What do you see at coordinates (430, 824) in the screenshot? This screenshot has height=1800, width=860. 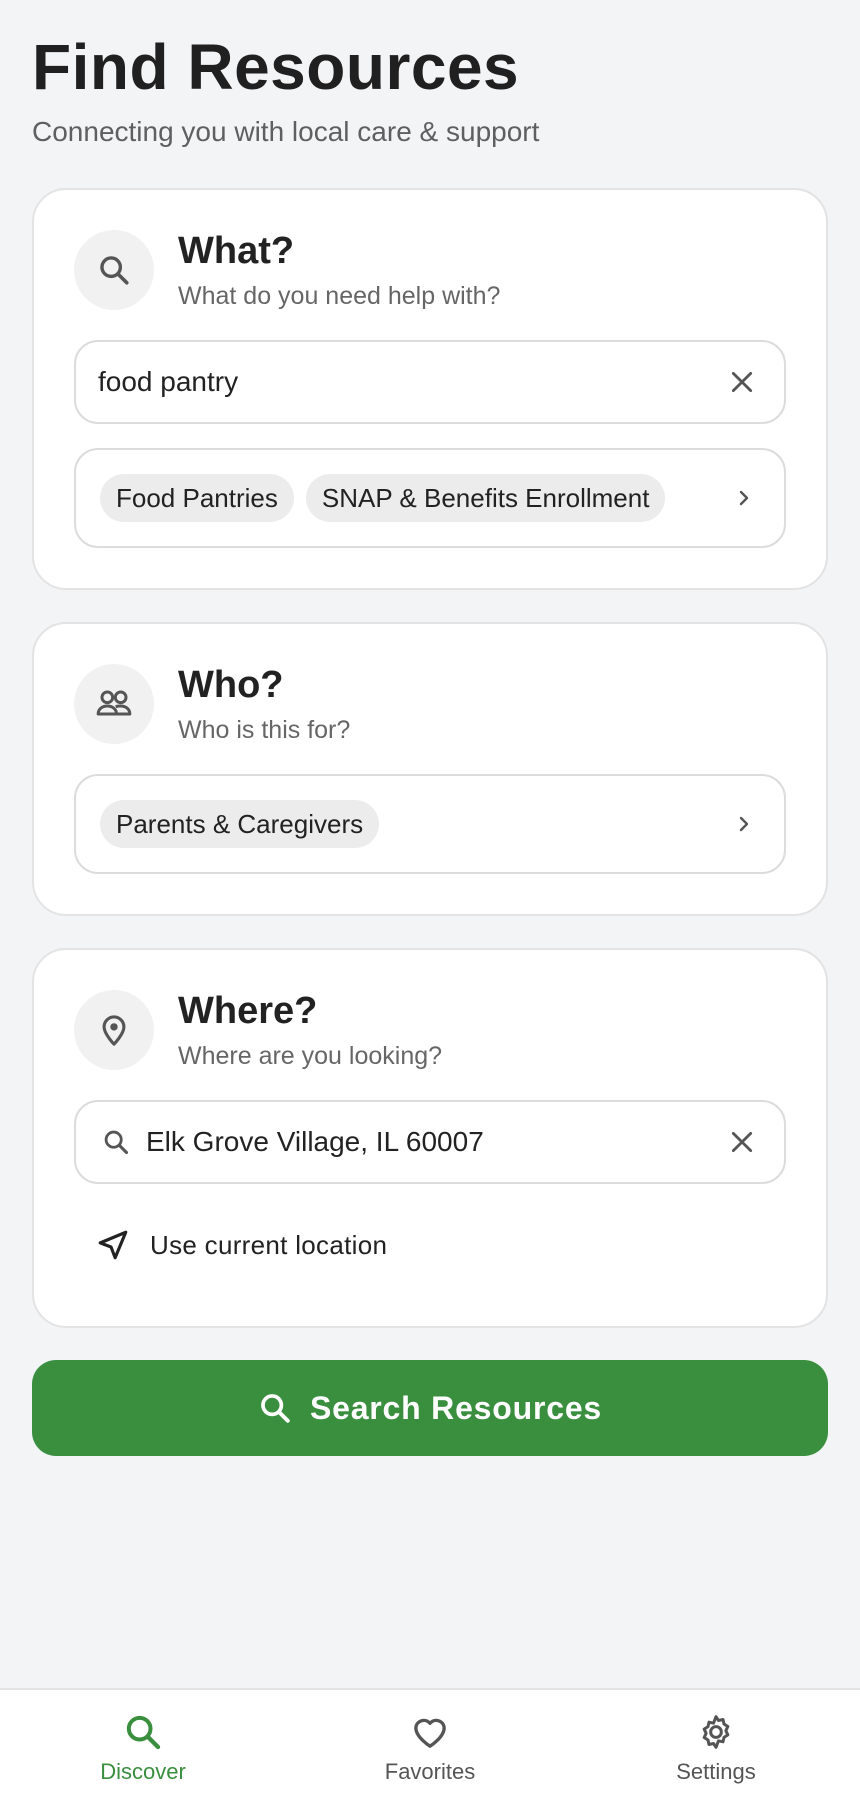 I see `who-audience-selector: Parents & Caregivers` at bounding box center [430, 824].